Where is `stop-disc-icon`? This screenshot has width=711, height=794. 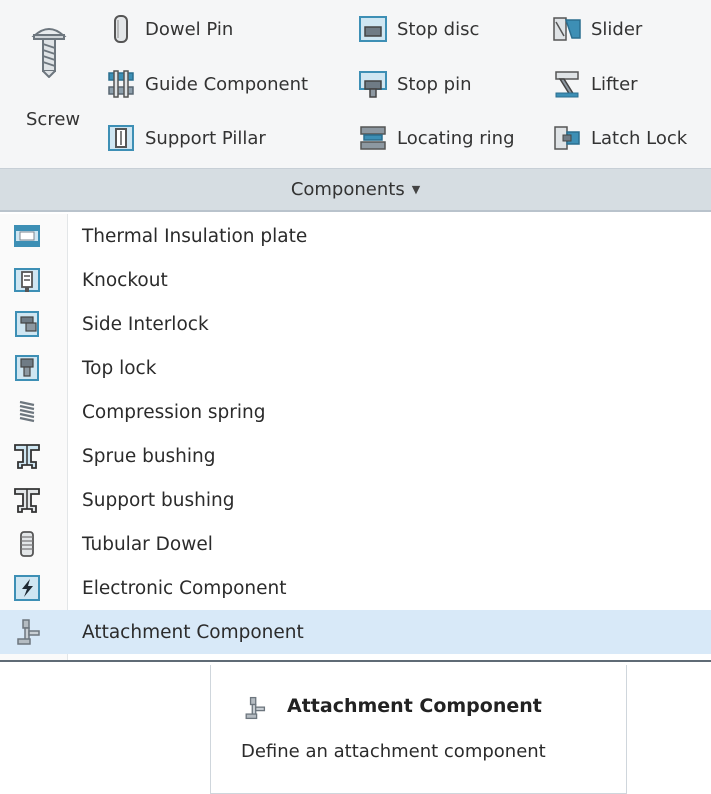 stop-disc-icon is located at coordinates (373, 29).